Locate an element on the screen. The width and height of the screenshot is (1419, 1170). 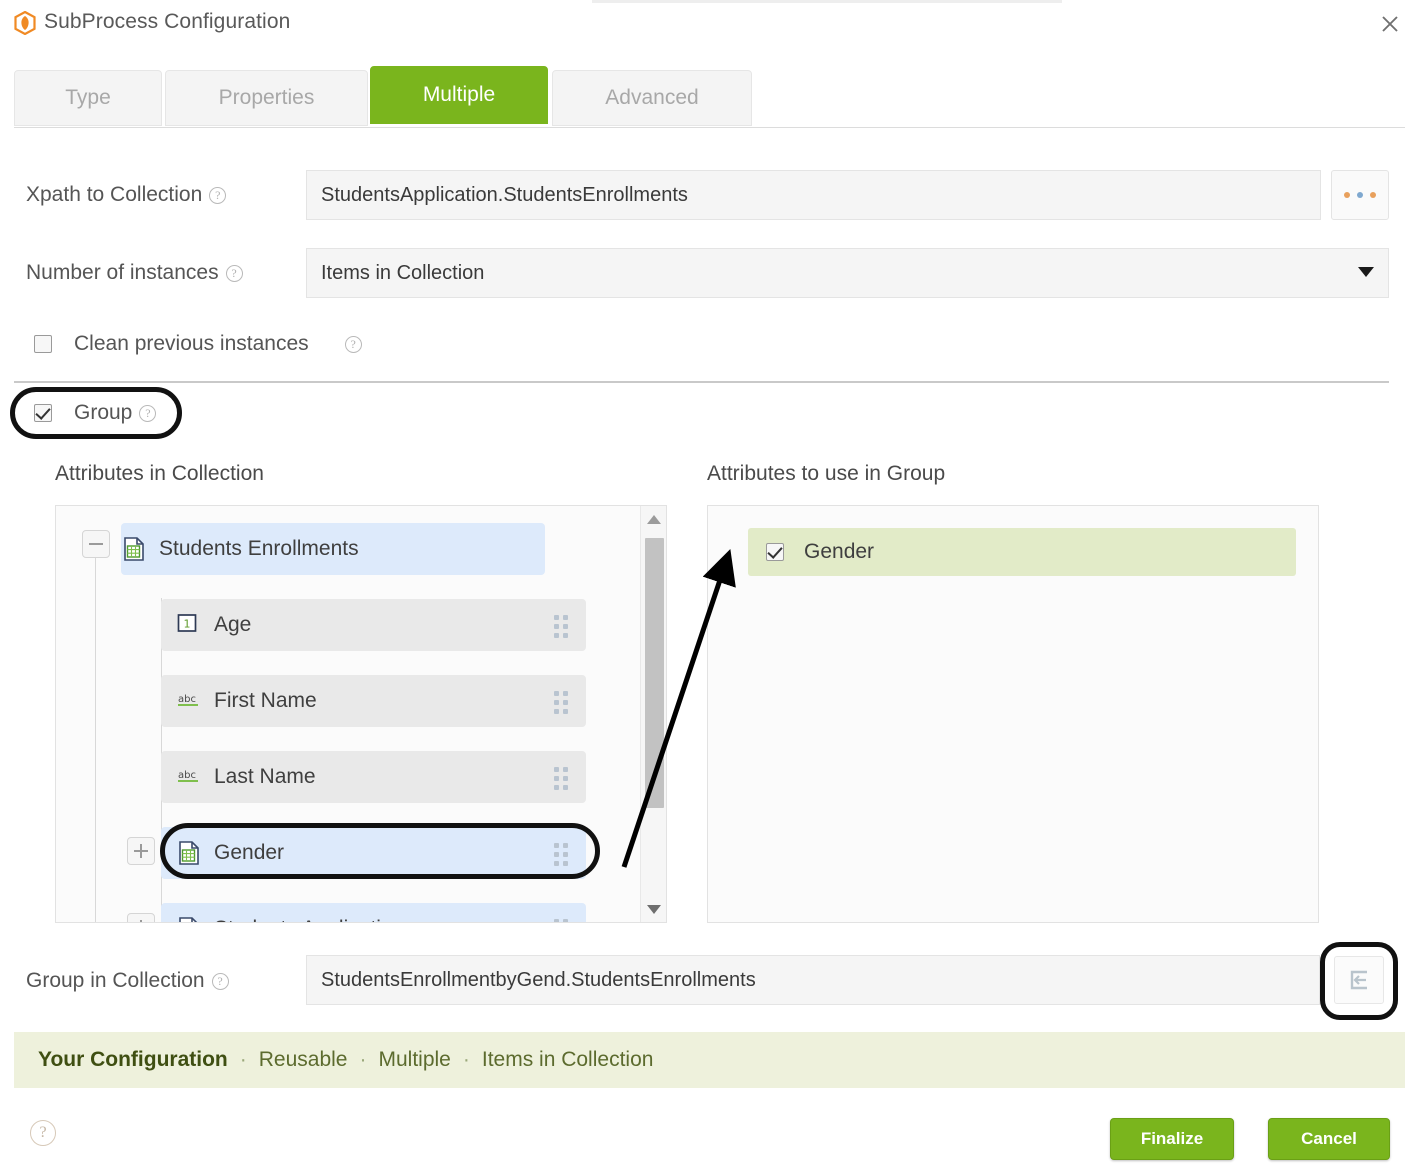
close-icon is located at coordinates (1390, 24).